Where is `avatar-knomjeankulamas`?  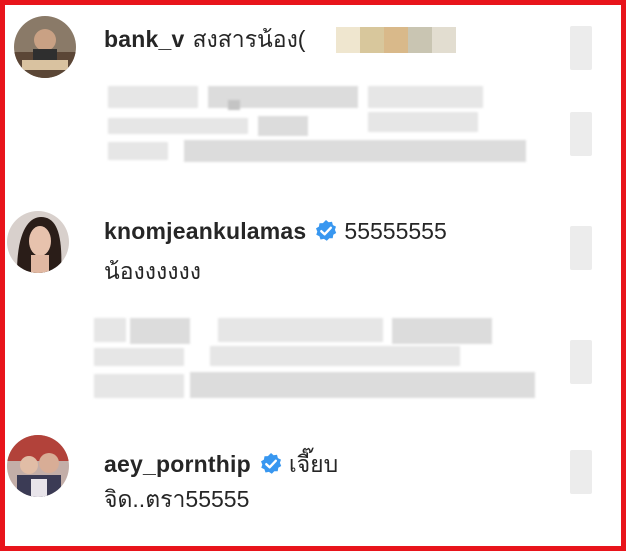
avatar-knomjeankulamas is located at coordinates (38, 242).